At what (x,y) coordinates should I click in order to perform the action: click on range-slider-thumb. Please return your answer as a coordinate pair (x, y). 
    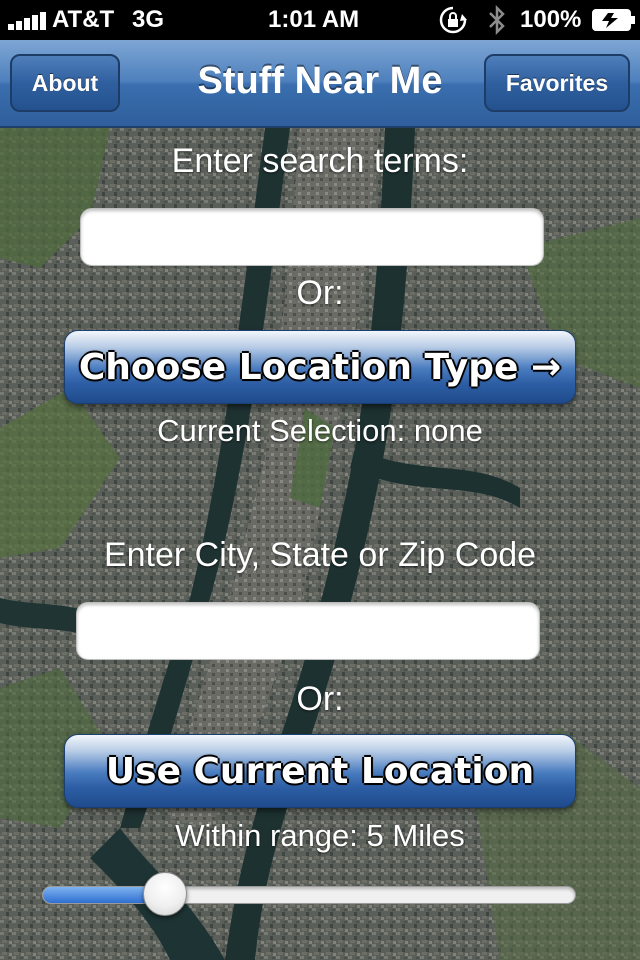
    Looking at the image, I should click on (164, 894).